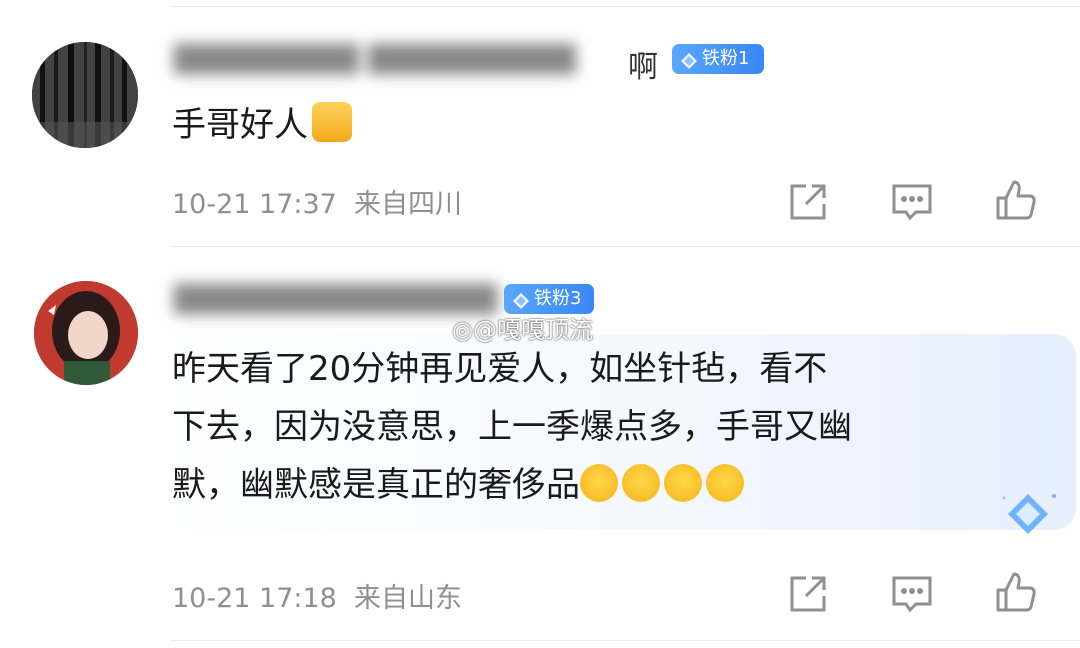 The width and height of the screenshot is (1080, 648). What do you see at coordinates (408, 204) in the screenshot?
I see `location: 来自四川` at bounding box center [408, 204].